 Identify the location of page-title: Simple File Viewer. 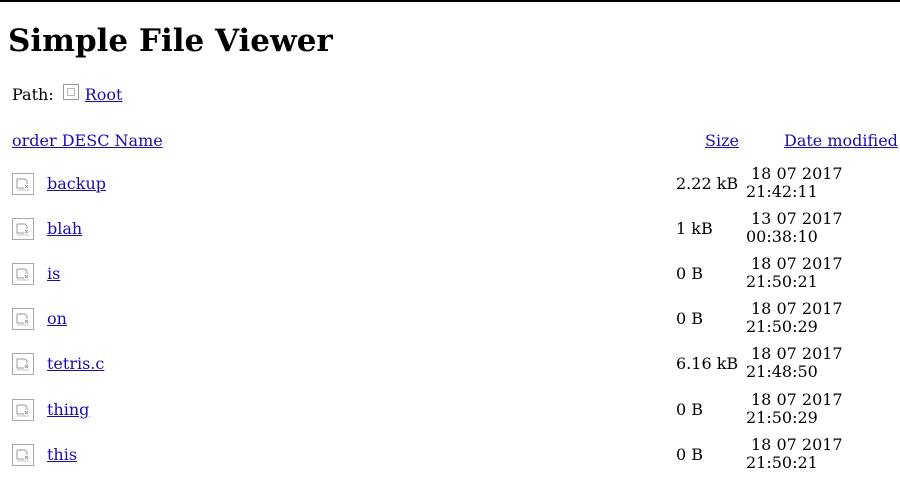
(170, 41).